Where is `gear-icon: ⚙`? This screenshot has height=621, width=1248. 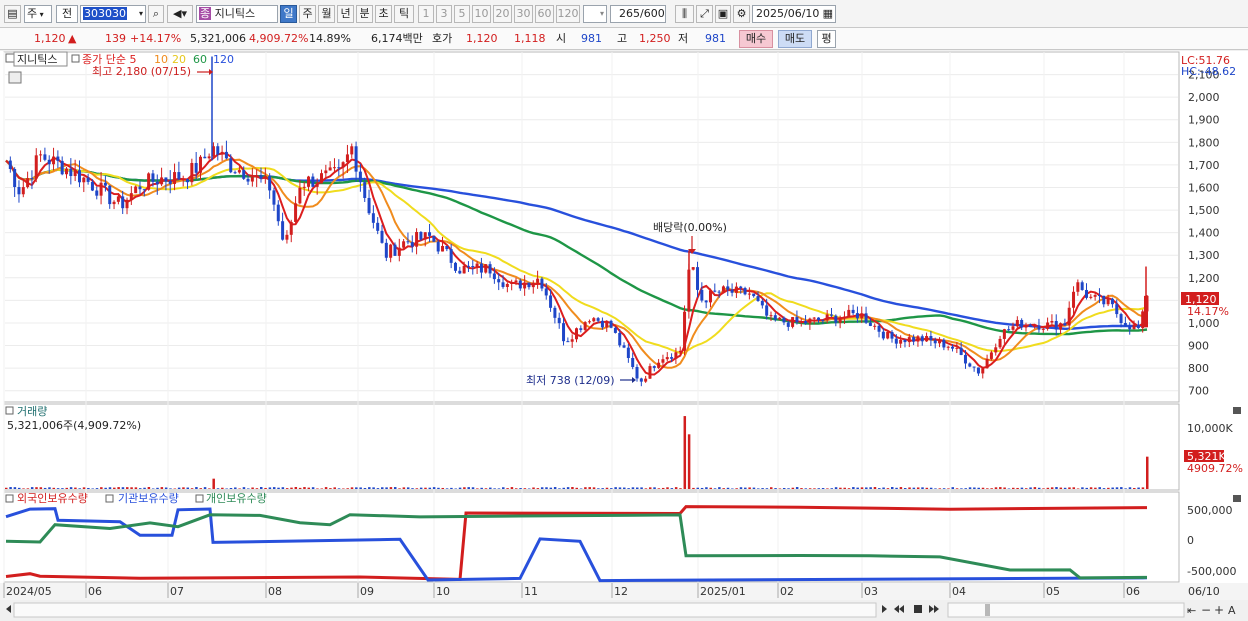
gear-icon: ⚙ is located at coordinates (741, 14).